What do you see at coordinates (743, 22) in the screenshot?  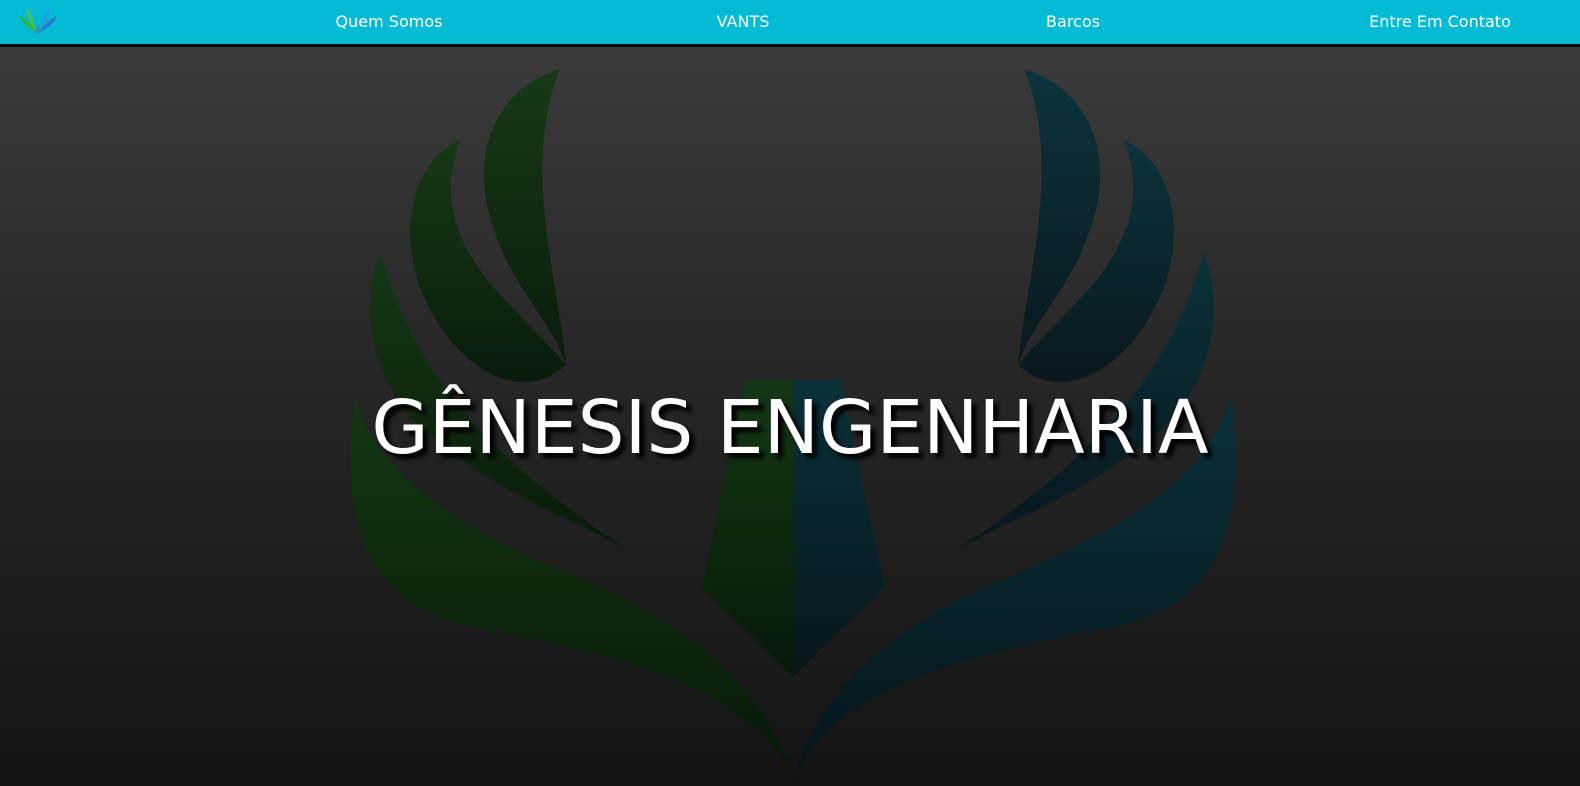 I see `nav-link-vants: VANTS` at bounding box center [743, 22].